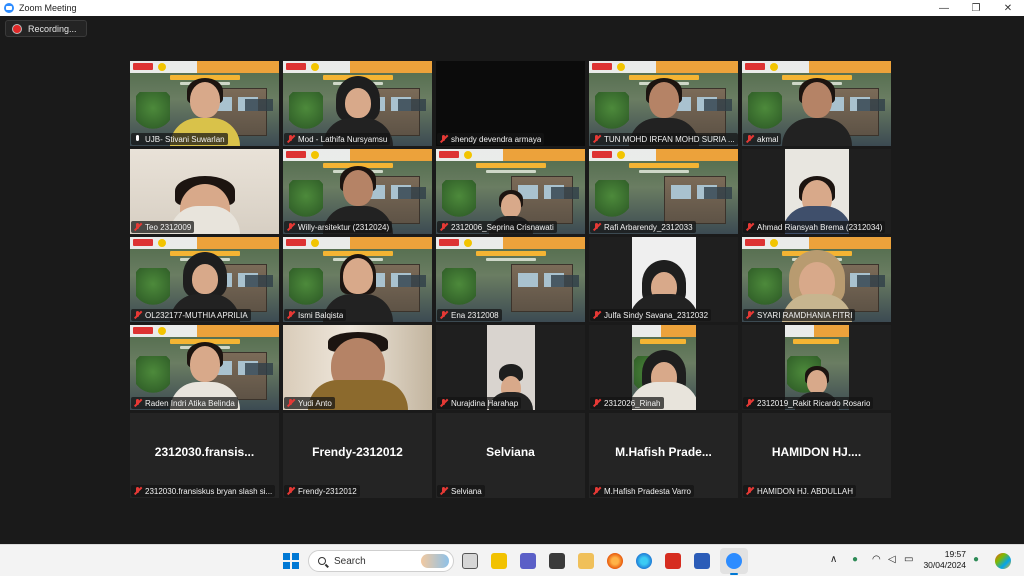 The image size is (1024, 576). What do you see at coordinates (168, 227) in the screenshot?
I see `participant-name: Teo 2312009` at bounding box center [168, 227].